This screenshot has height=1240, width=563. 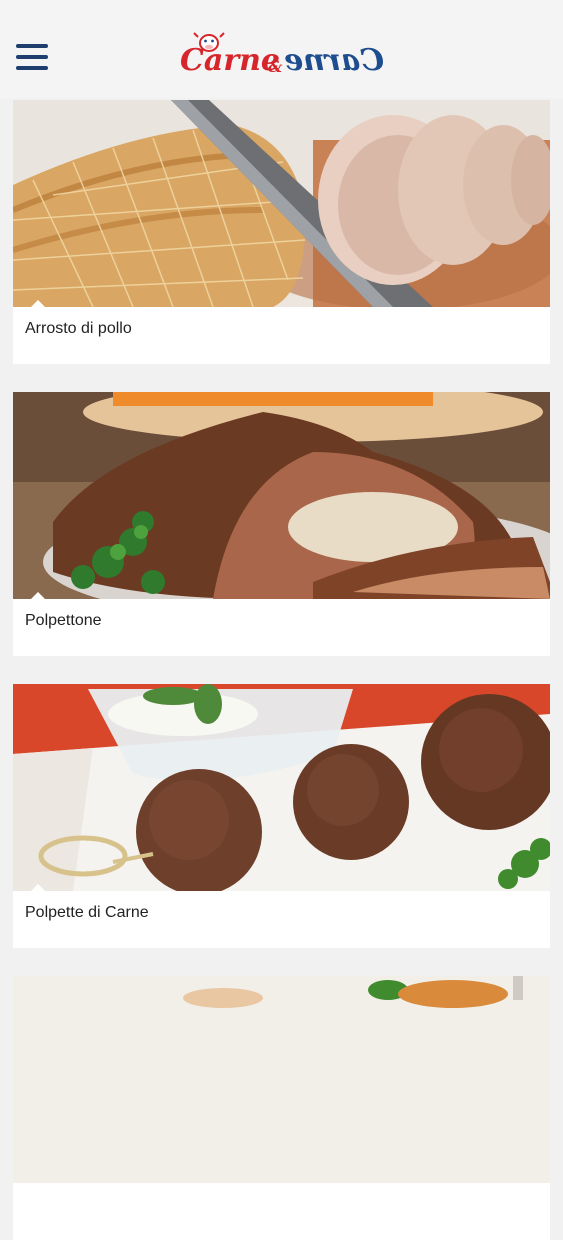 I want to click on recipe-title: Polpettone, so click(x=63, y=620).